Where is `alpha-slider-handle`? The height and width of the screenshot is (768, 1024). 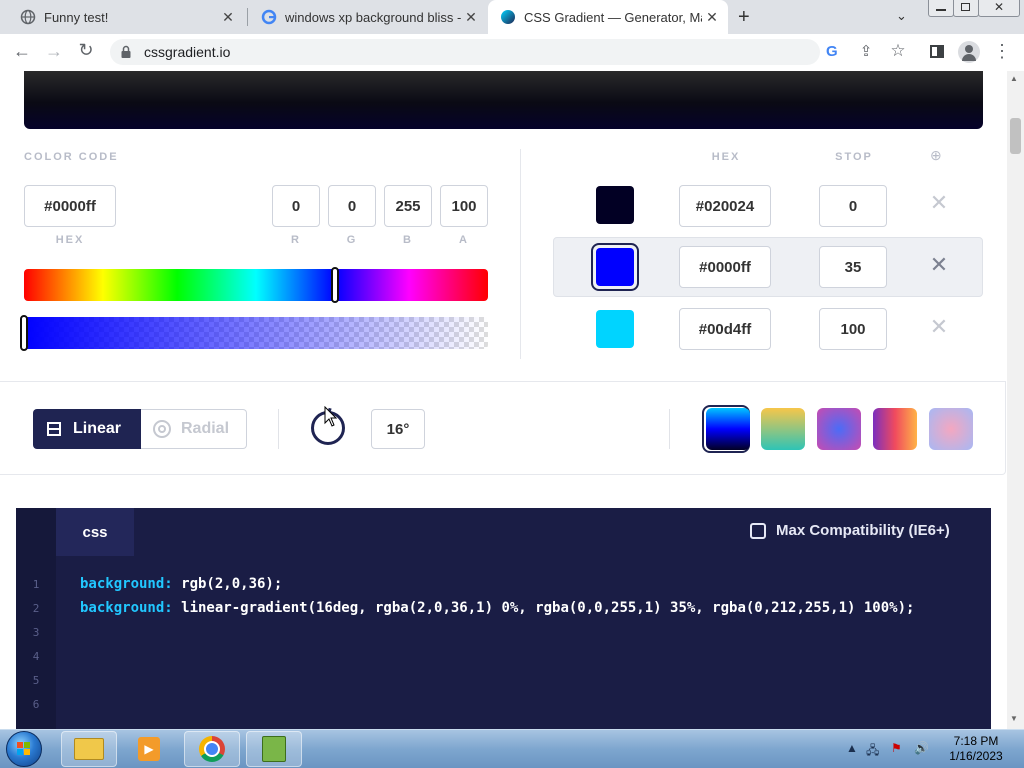 alpha-slider-handle is located at coordinates (24, 333).